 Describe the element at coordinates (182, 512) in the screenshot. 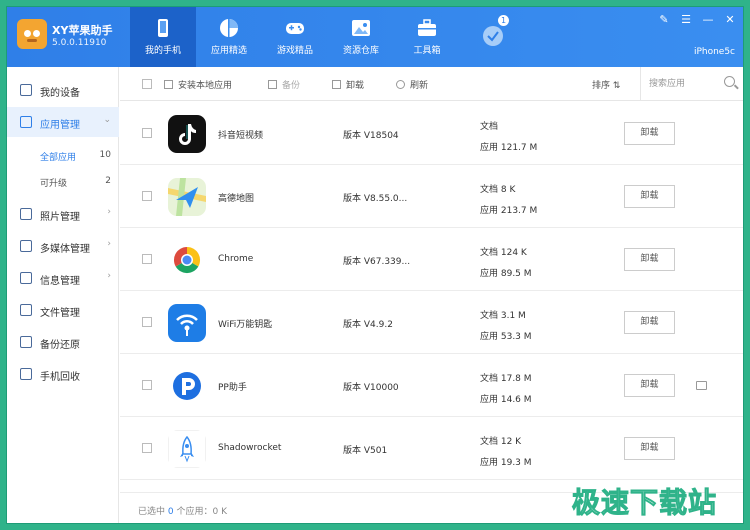

I see `selection-status: 已选中 0 个应用：0 K` at that location.